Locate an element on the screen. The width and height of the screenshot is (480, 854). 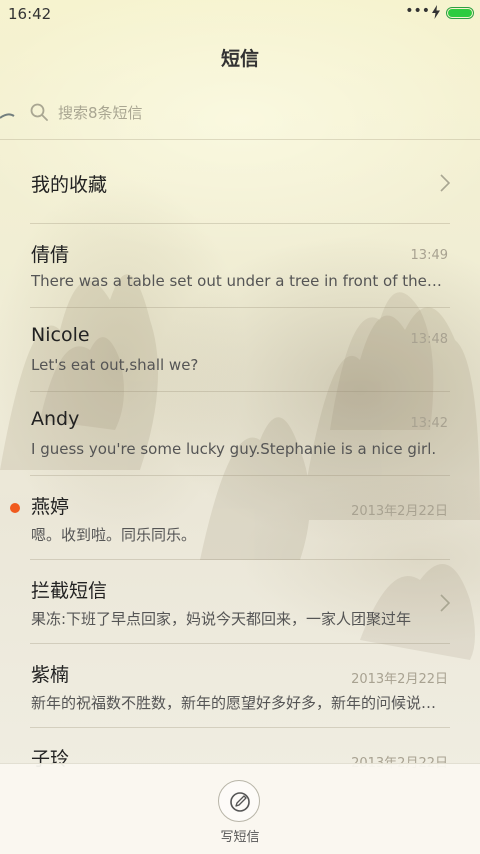
contact-name: 燕婷 is located at coordinates (50, 507).